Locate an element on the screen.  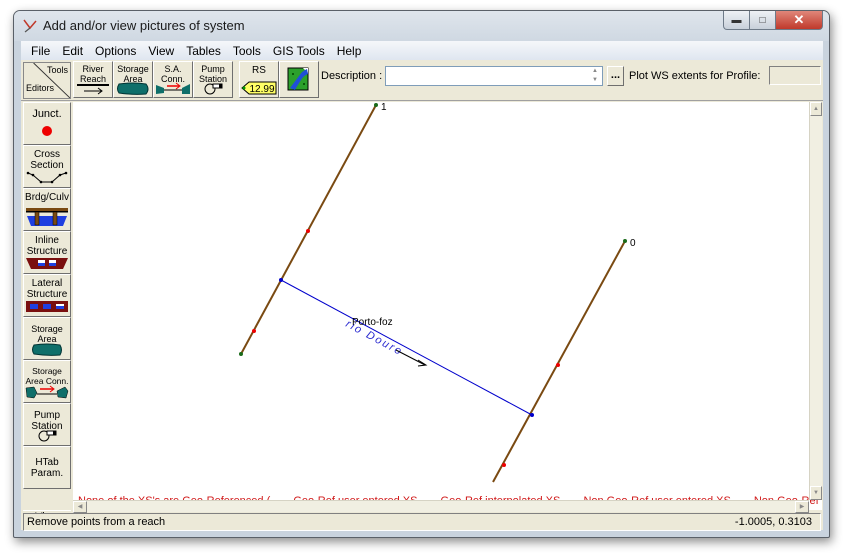
vertical-scrollbar: ▲ ▼ is located at coordinates (815, 301).